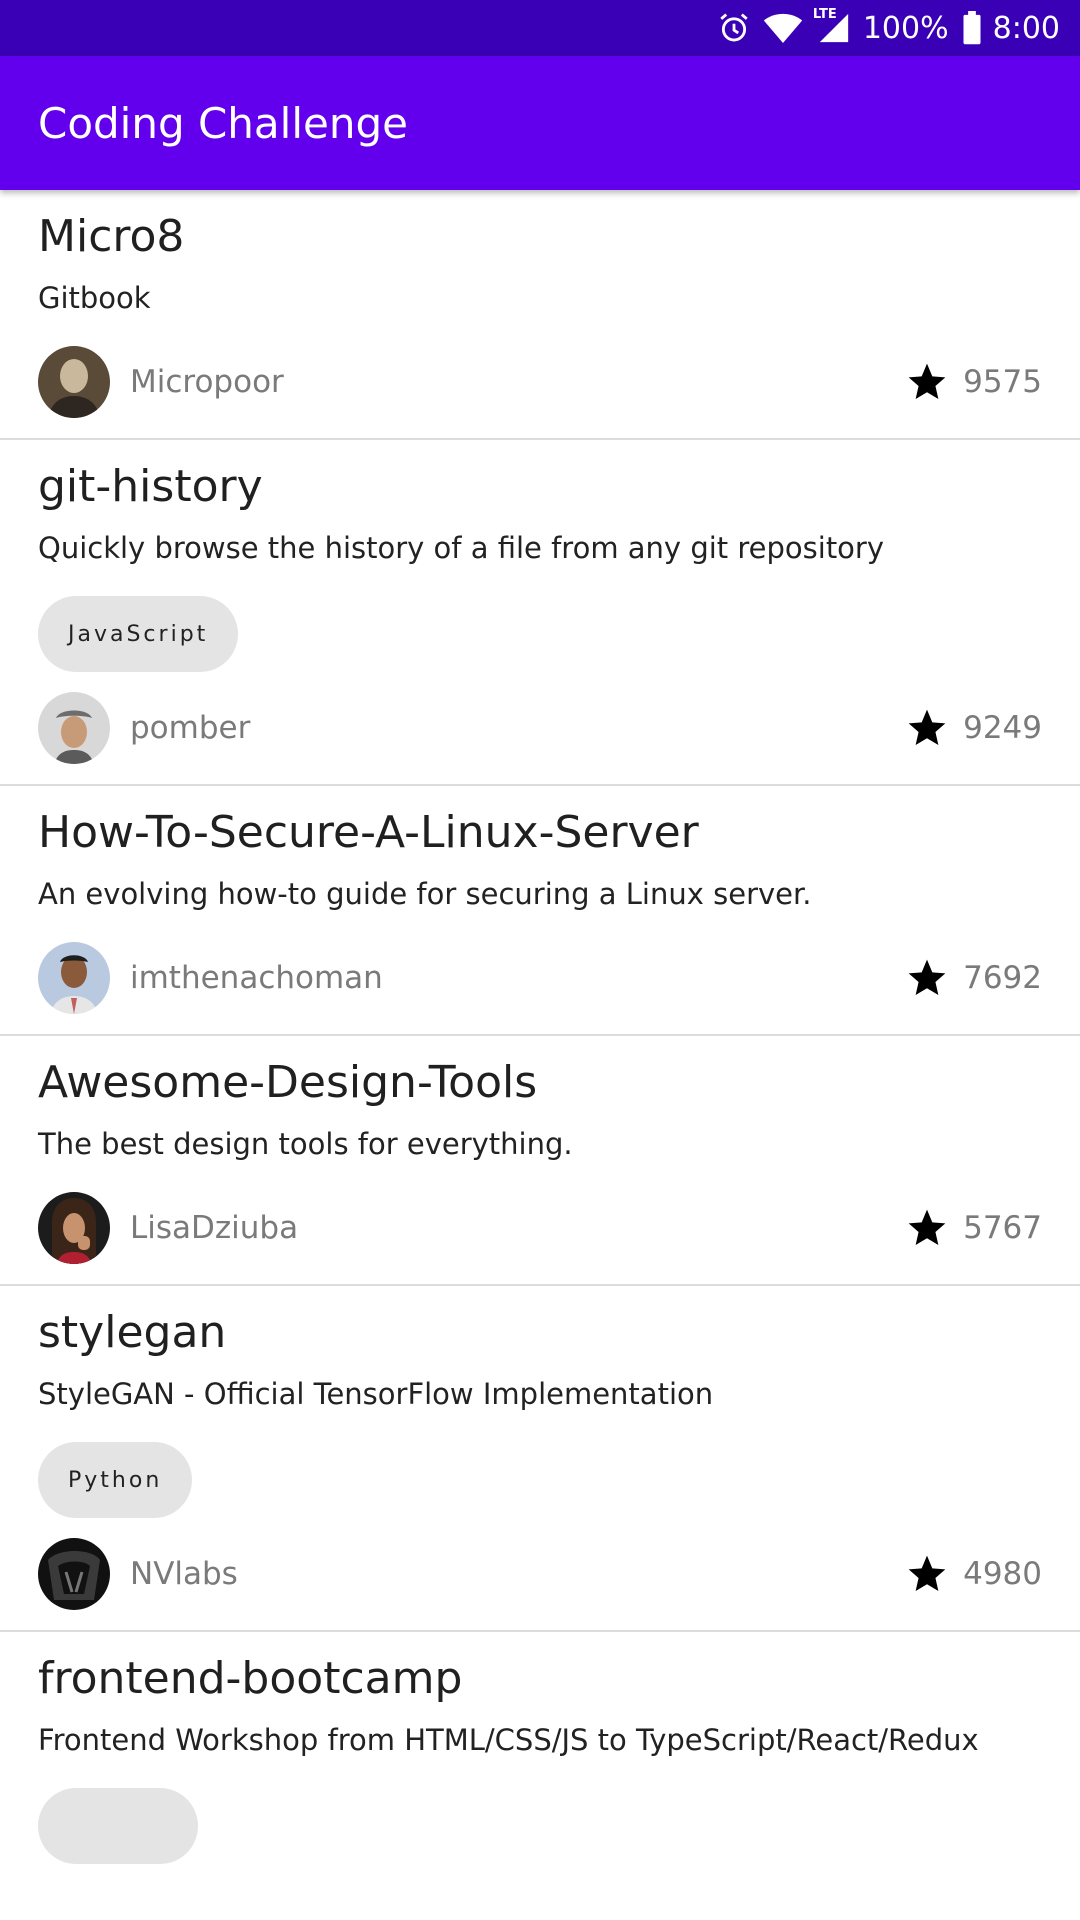 The image size is (1080, 1920). What do you see at coordinates (540, 728) in the screenshot?
I see `repo-footer: pomber 9249` at bounding box center [540, 728].